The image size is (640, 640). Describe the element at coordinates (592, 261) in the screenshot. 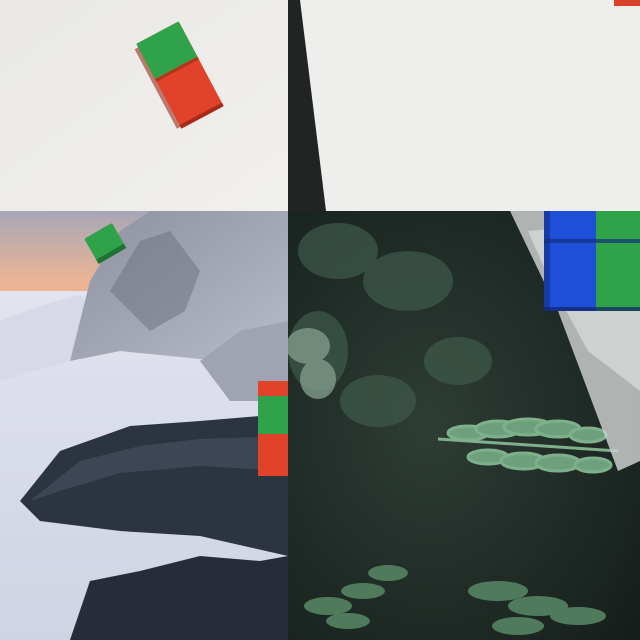

I see `blue-green-brick` at that location.